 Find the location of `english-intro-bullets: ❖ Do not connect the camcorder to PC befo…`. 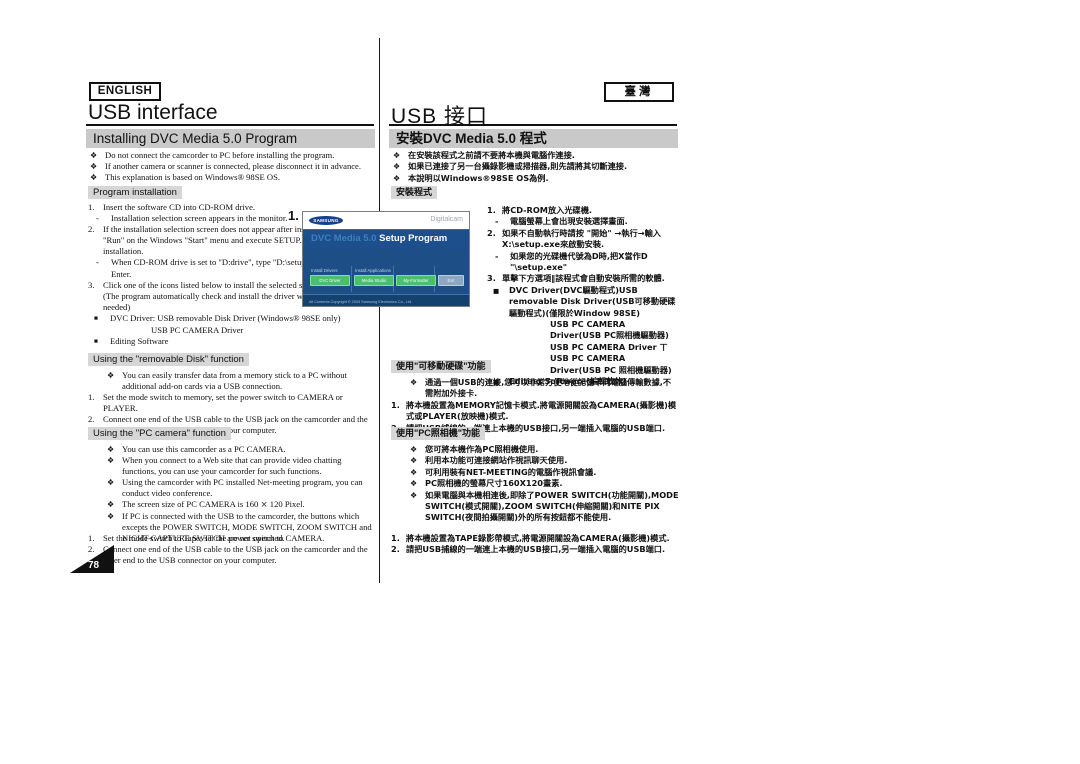

english-intro-bullets: ❖ Do not connect the camcorder to PC befo… is located at coordinates (232, 166).